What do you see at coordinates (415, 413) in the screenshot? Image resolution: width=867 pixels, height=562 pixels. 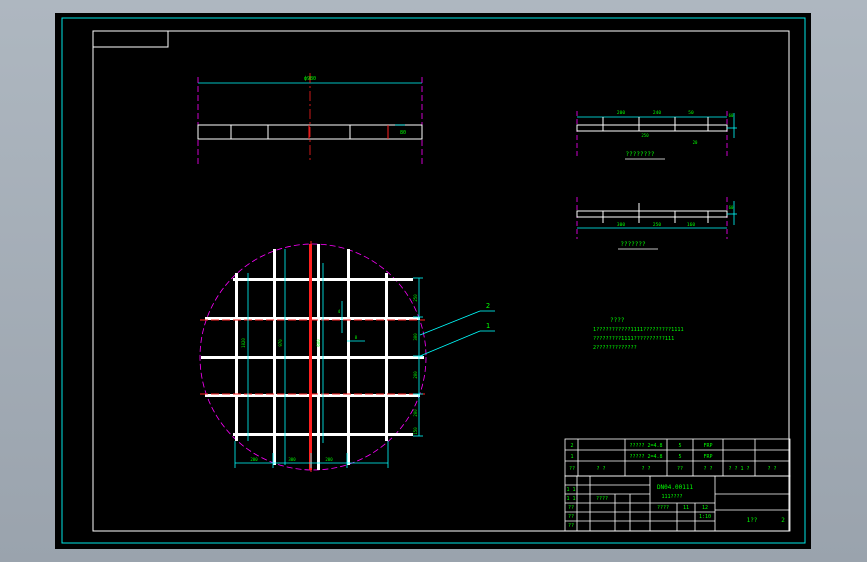 I see `plan-dim-right-4: 200` at bounding box center [415, 413].